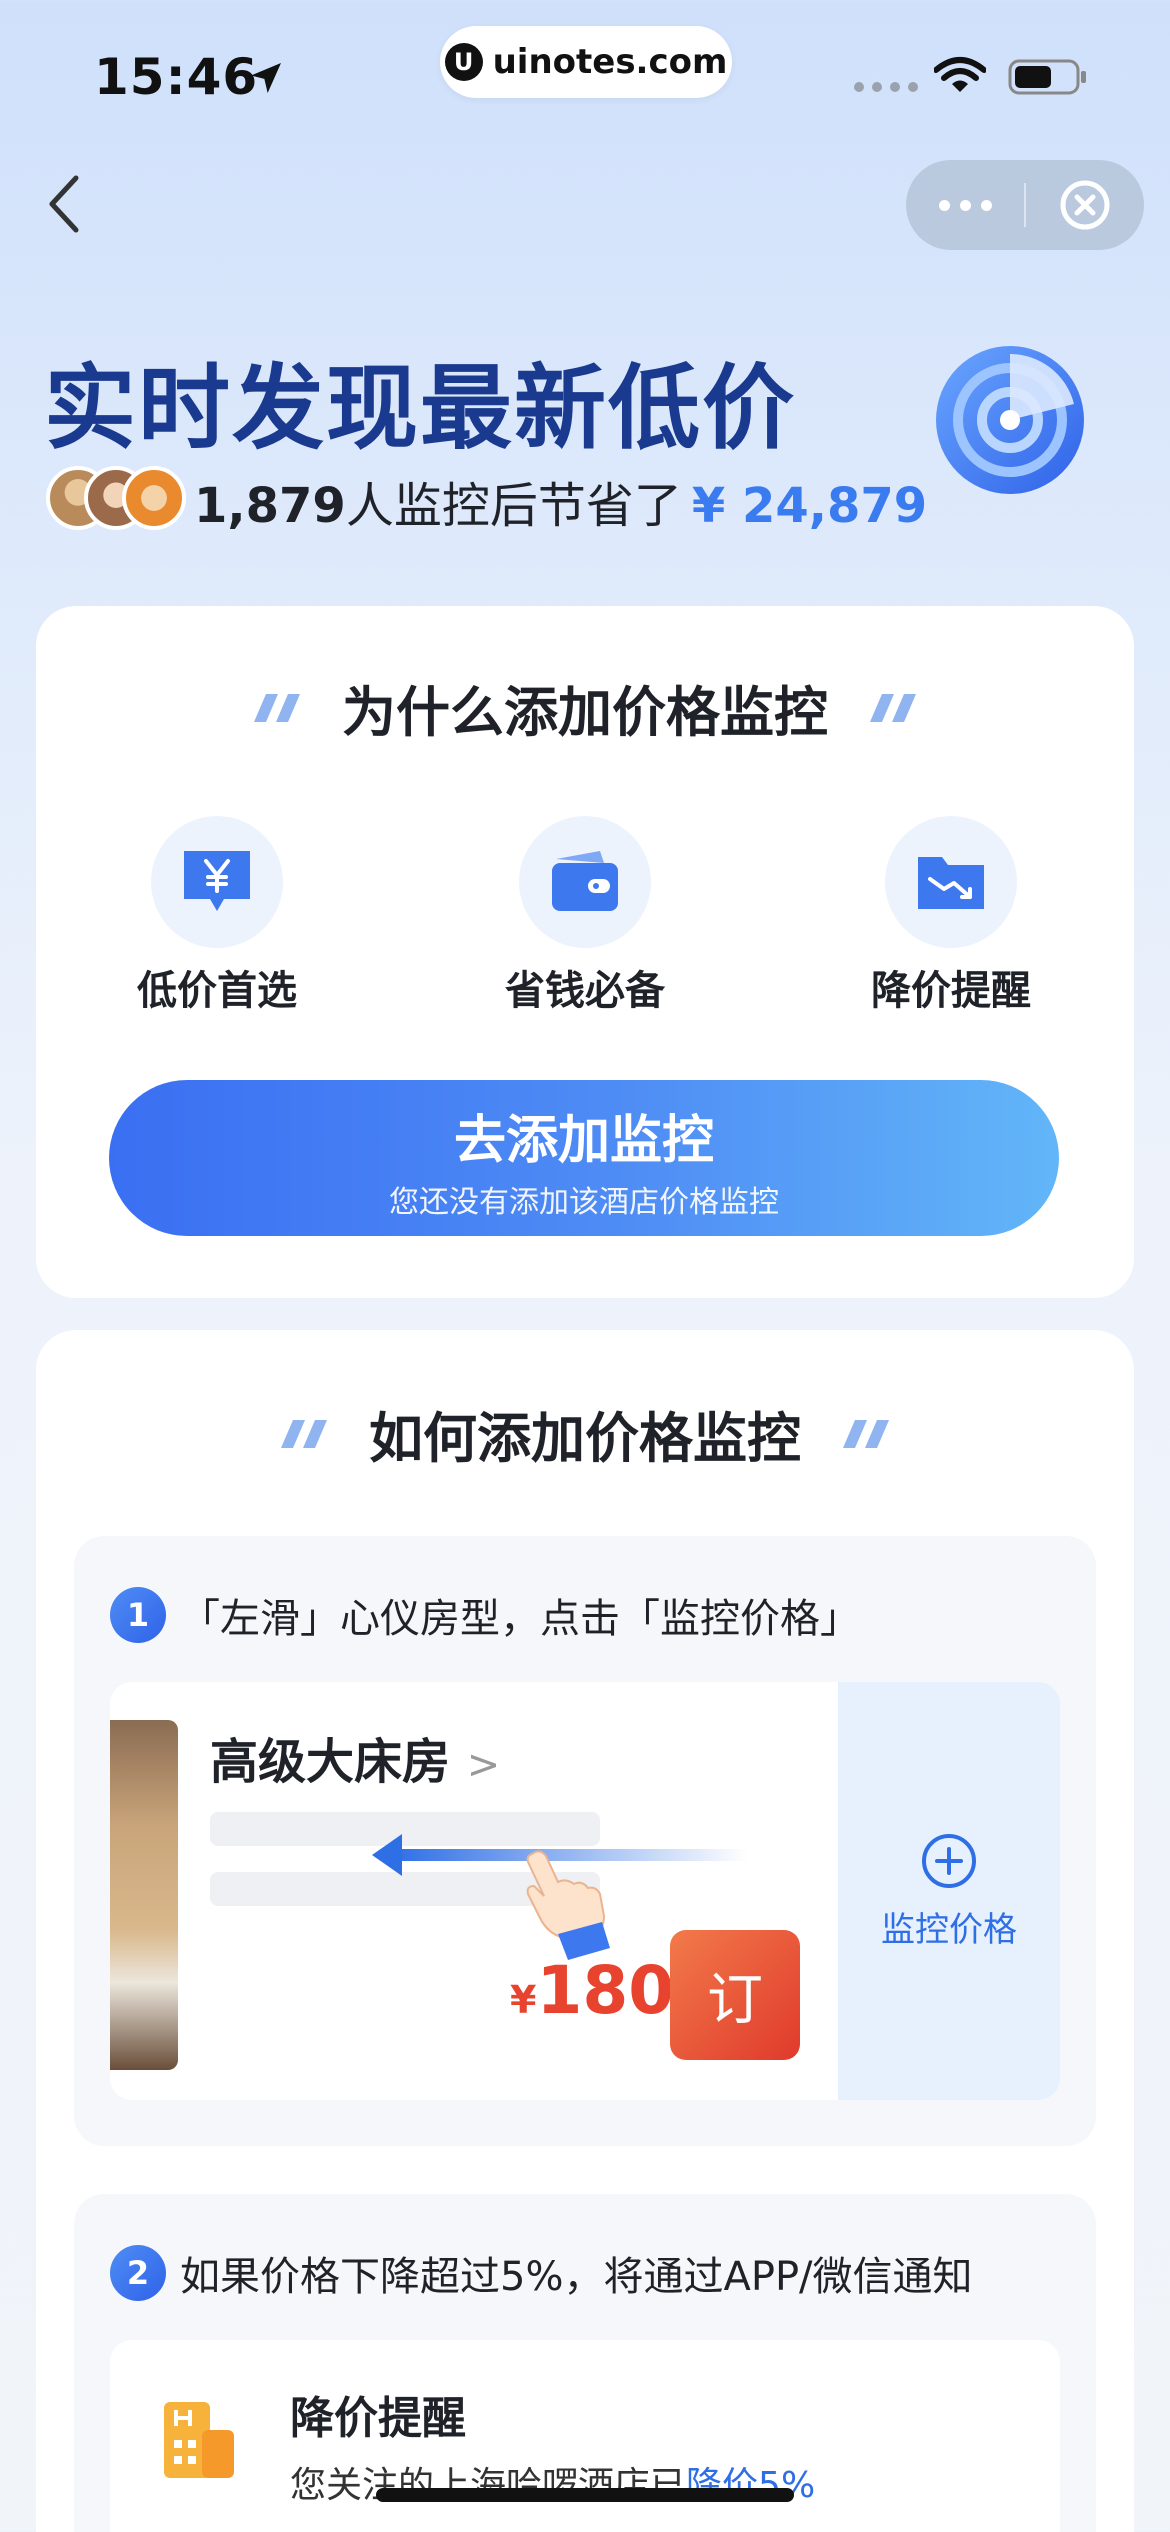  I want to click on step-1-text: 「左滑」心仪房型，点击「监控价格」, so click(520, 1619).